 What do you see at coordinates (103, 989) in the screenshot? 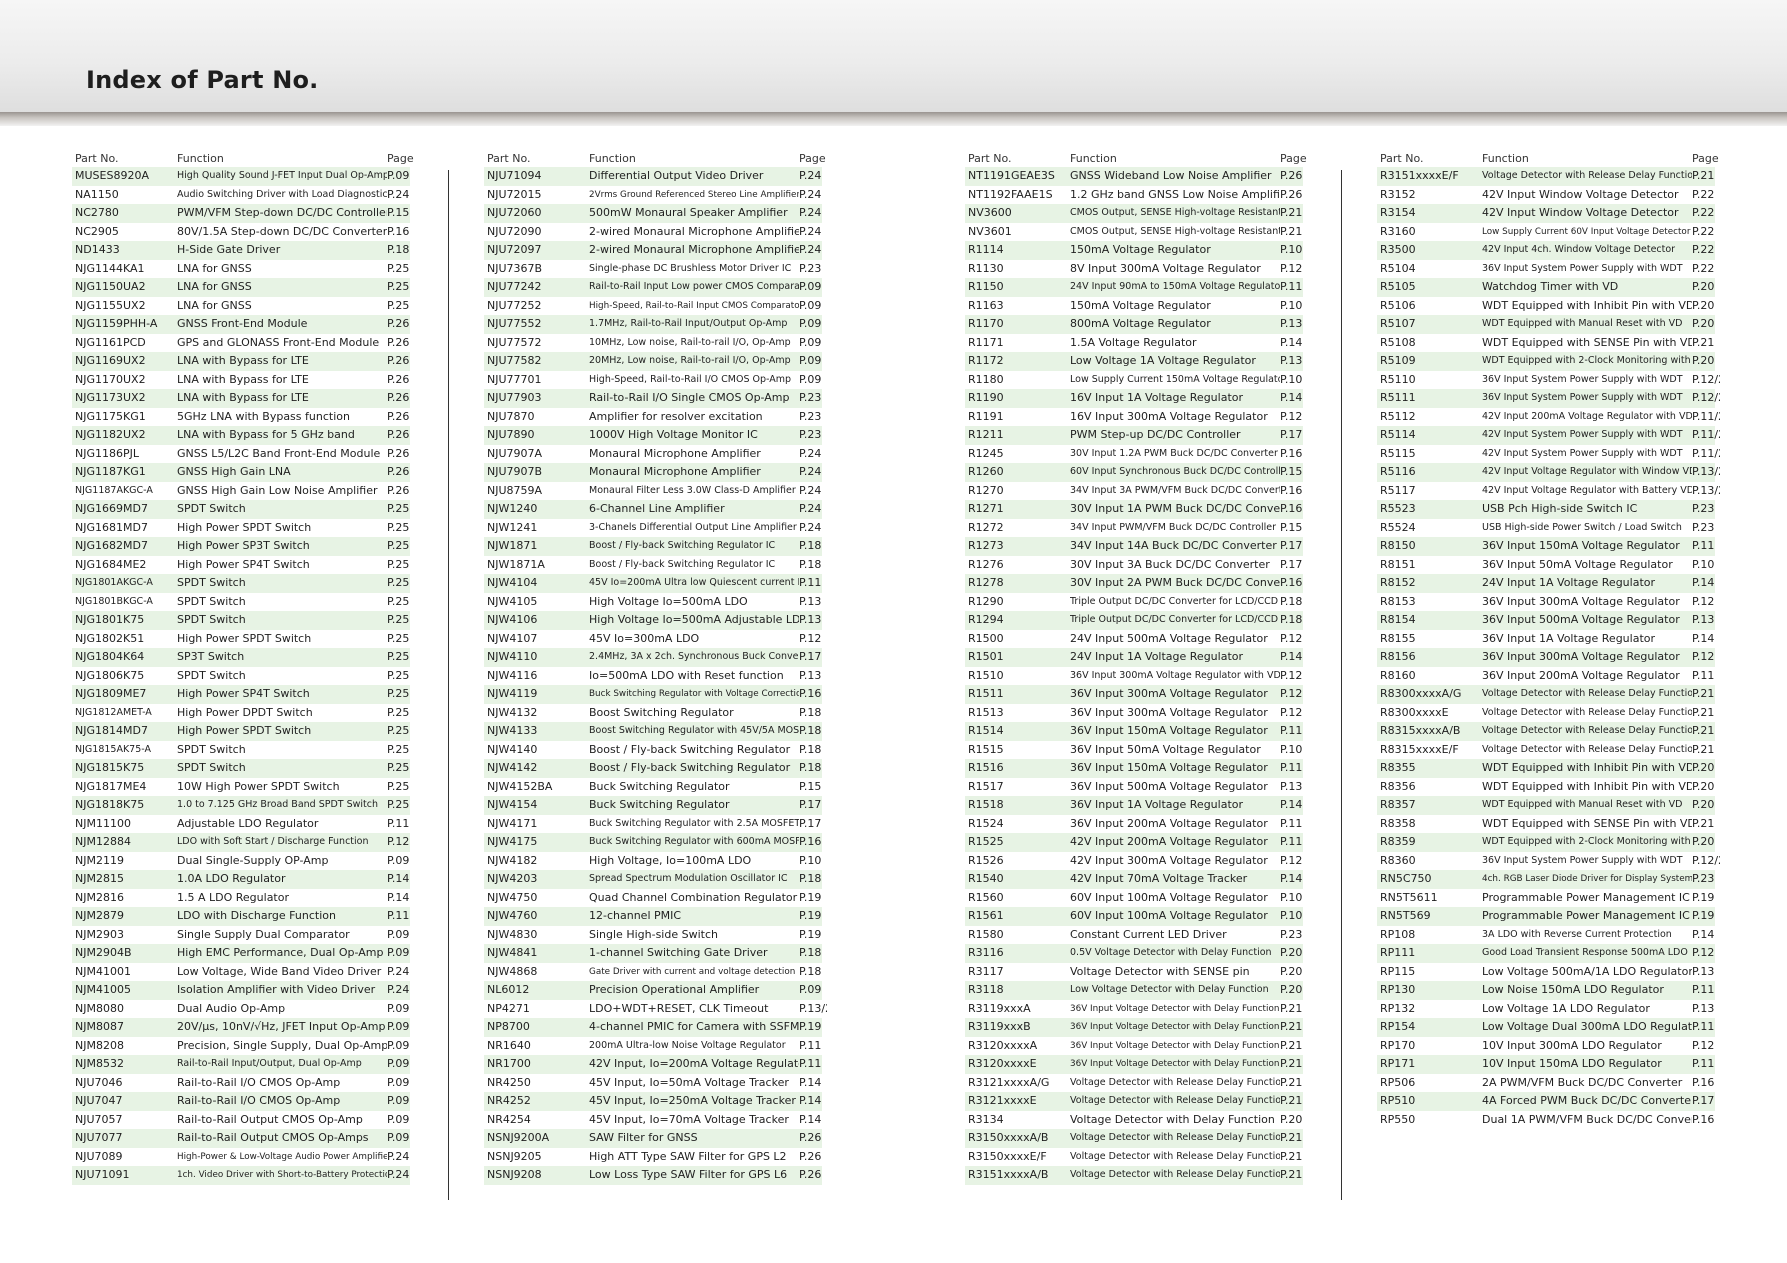
I see `part-number: NJM41005` at bounding box center [103, 989].